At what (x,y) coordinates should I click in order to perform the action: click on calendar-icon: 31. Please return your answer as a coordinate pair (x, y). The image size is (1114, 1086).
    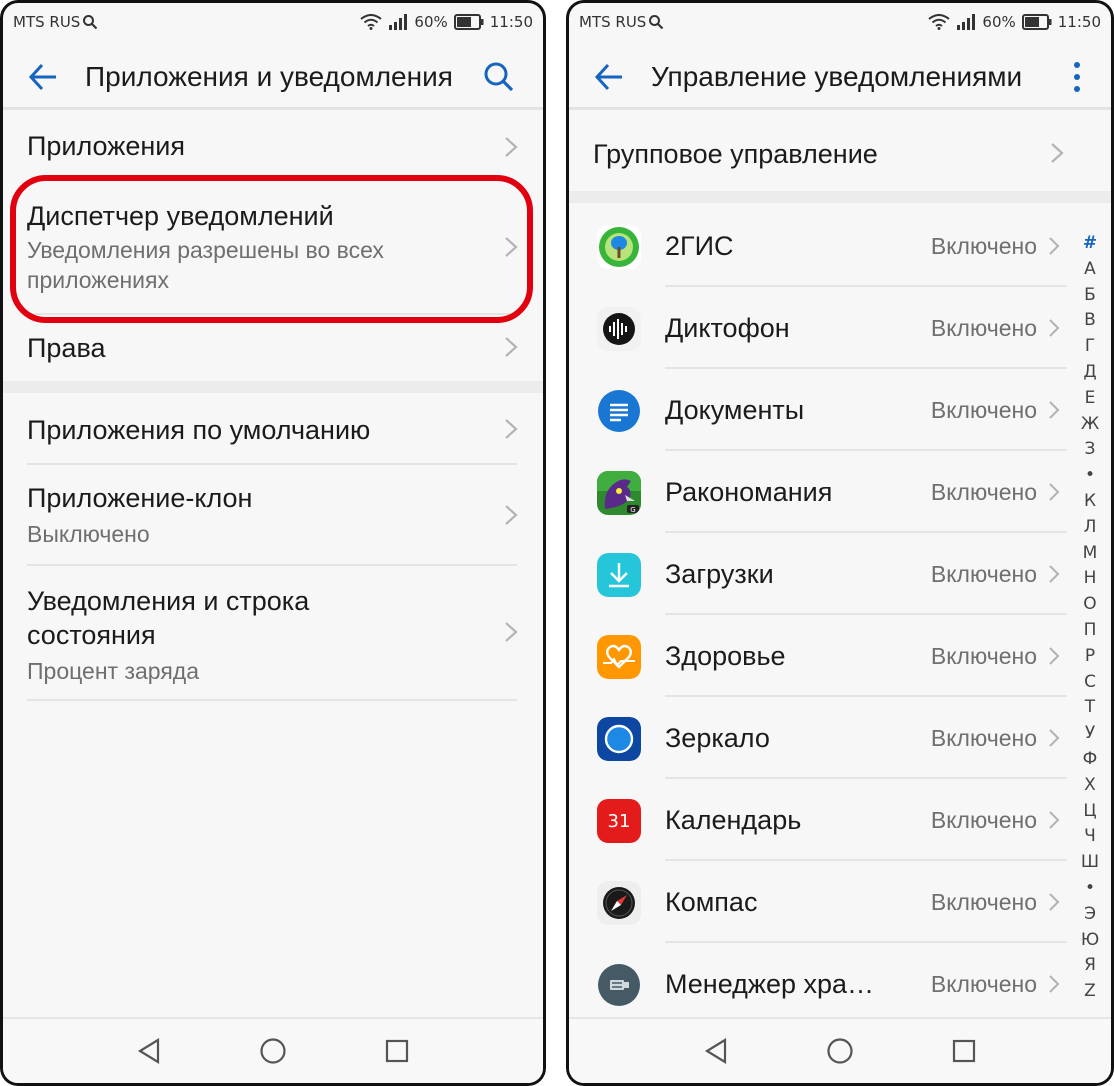
    Looking at the image, I should click on (619, 821).